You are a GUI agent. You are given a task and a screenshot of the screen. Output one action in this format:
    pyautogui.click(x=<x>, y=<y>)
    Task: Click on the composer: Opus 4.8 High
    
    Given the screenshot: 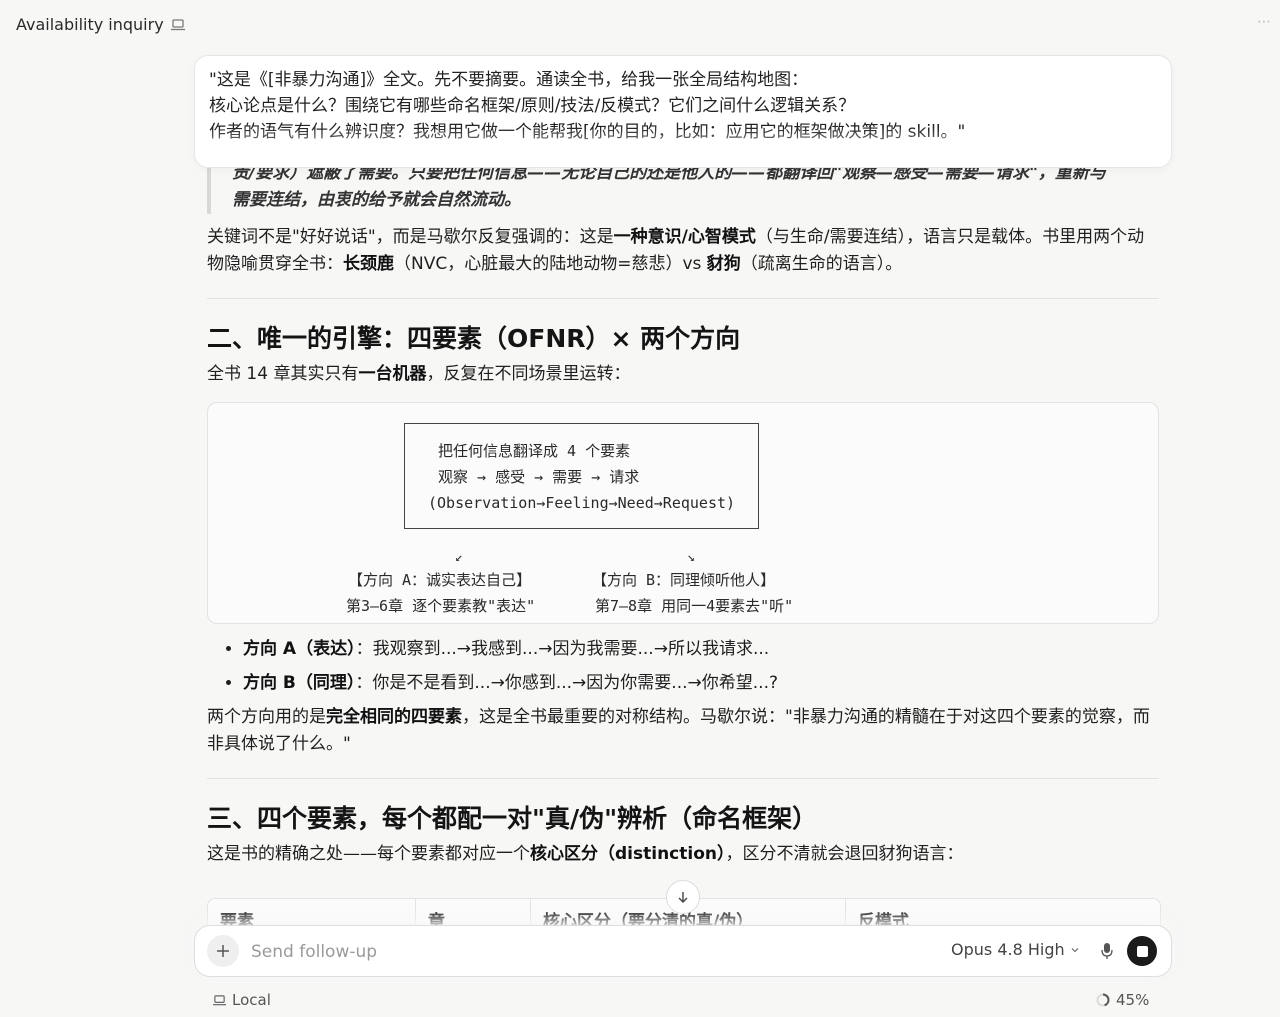 What is the action you would take?
    pyautogui.click(x=683, y=951)
    